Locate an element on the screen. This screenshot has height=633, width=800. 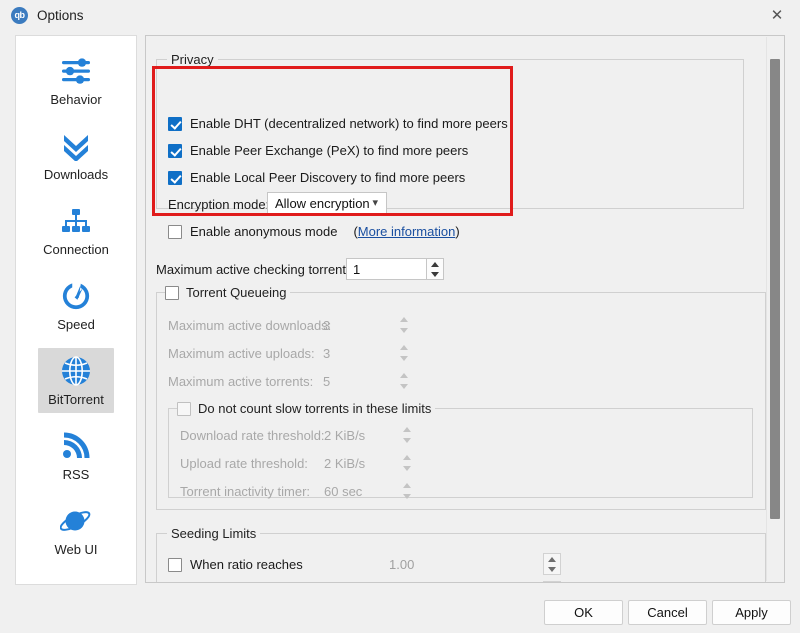
ratio-limit-value: 1.00 is located at coordinates (466, 564).